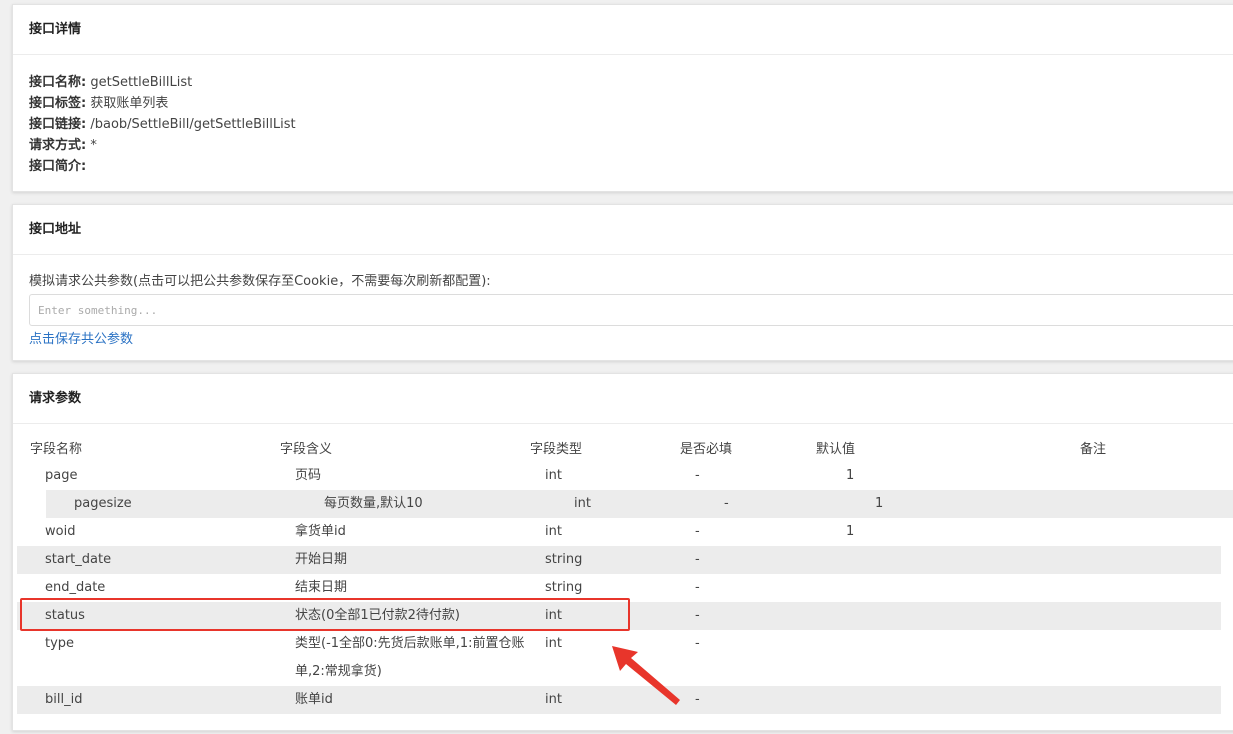 The width and height of the screenshot is (1233, 734). What do you see at coordinates (320, 531) in the screenshot?
I see `cell-meaning: 拿货单id` at bounding box center [320, 531].